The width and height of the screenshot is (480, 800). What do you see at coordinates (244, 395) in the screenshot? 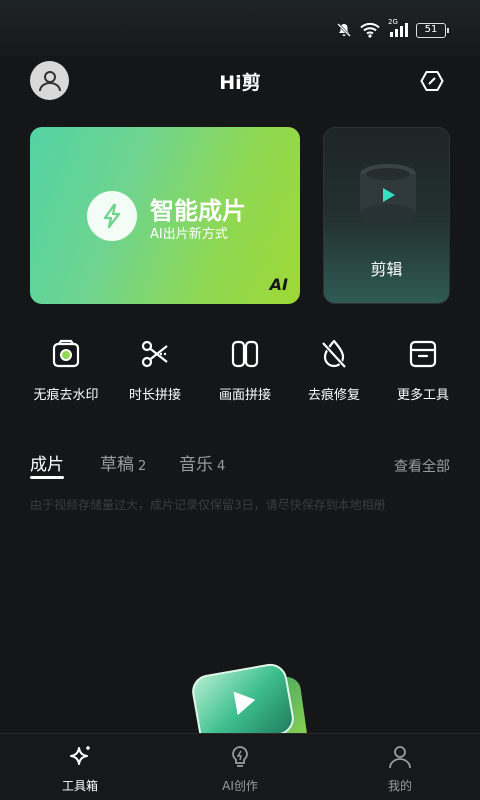
I see `tool-label: 画面拼接` at bounding box center [244, 395].